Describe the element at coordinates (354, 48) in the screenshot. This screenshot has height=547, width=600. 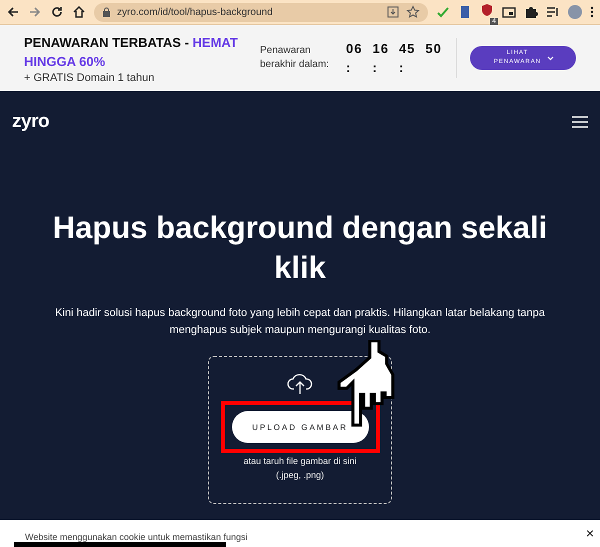
I see `countdown-number: 06` at that location.